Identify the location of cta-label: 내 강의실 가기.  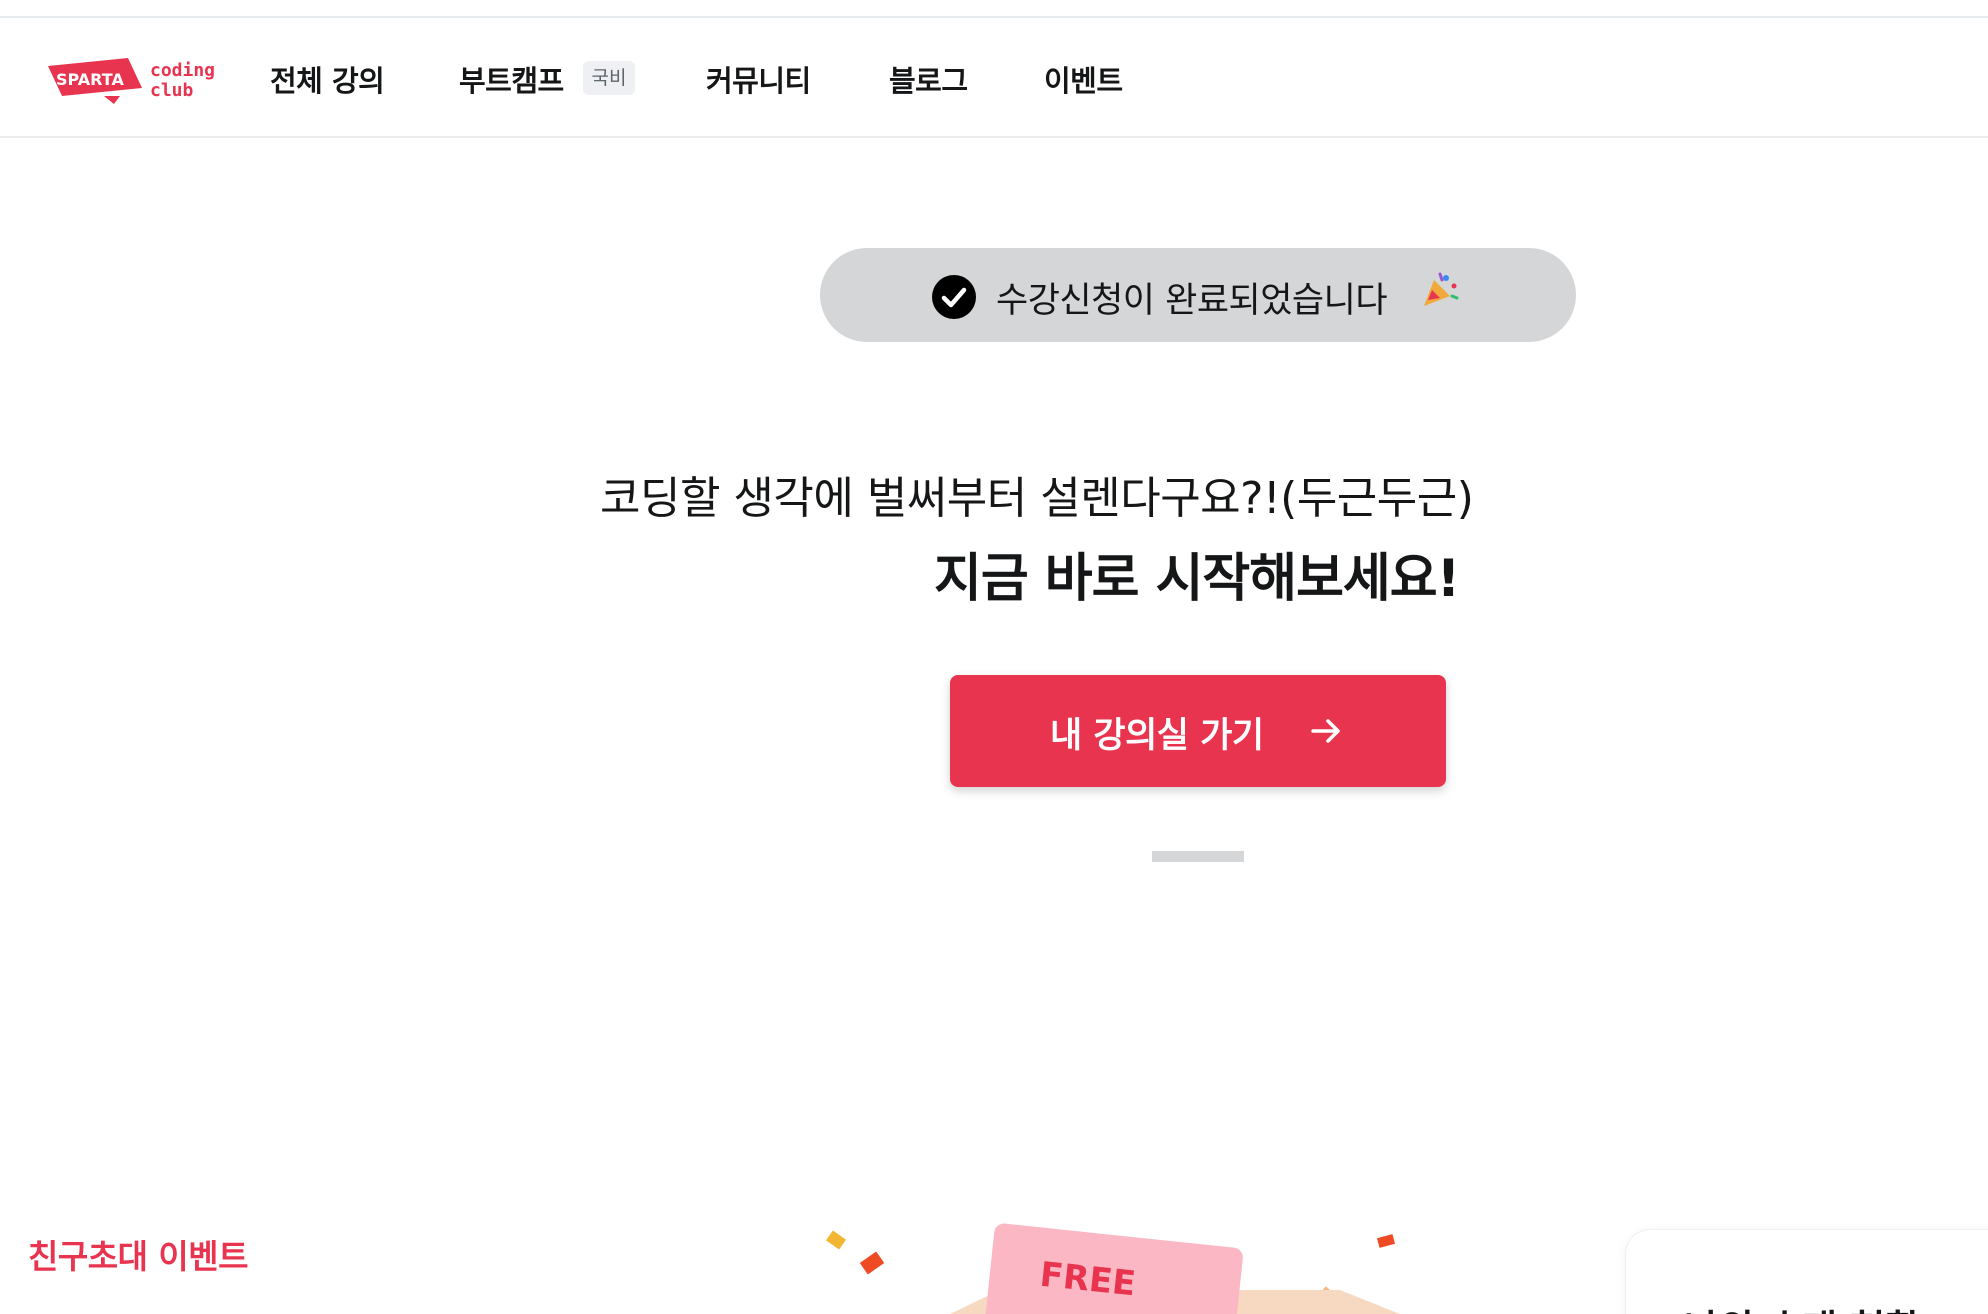
(1157, 736).